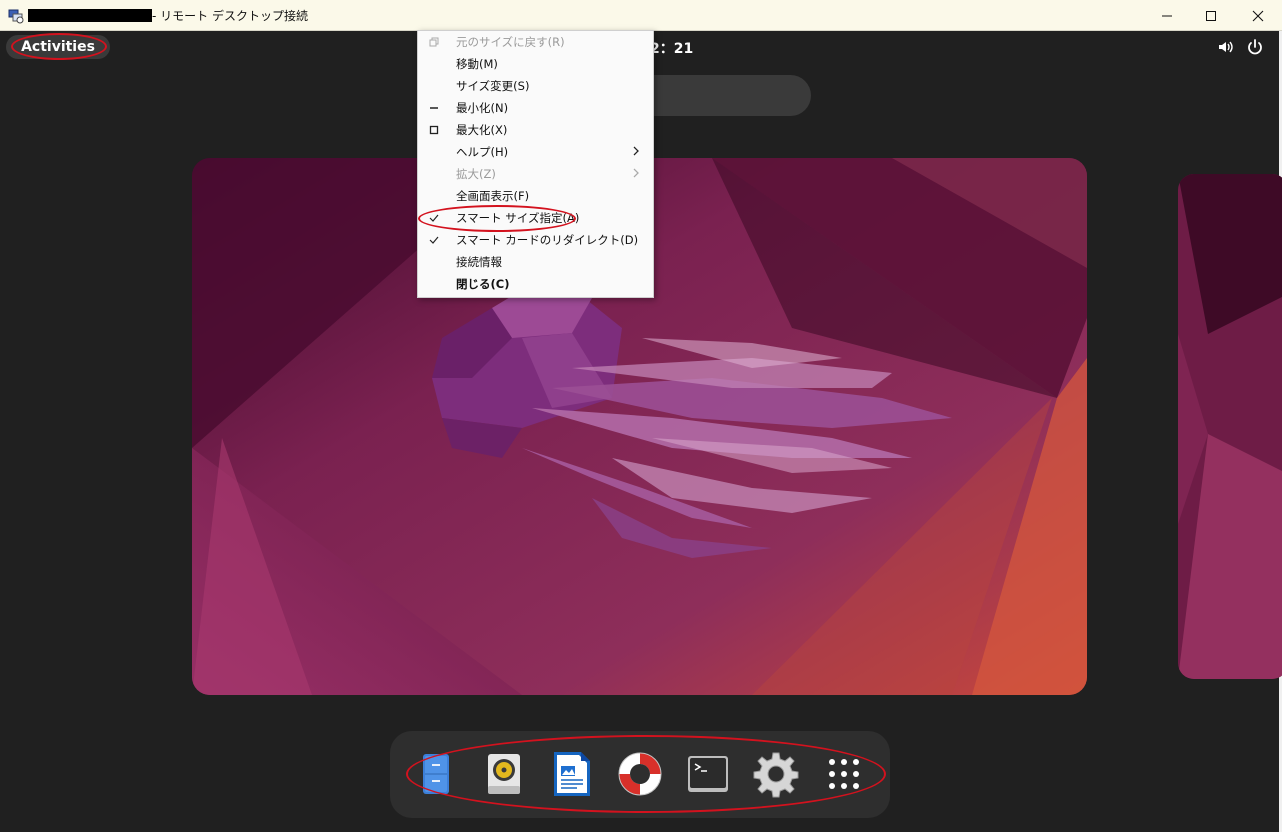 The width and height of the screenshot is (1282, 832). I want to click on menu-item-label: スマート カードのリダイレクト(D), so click(547, 240).